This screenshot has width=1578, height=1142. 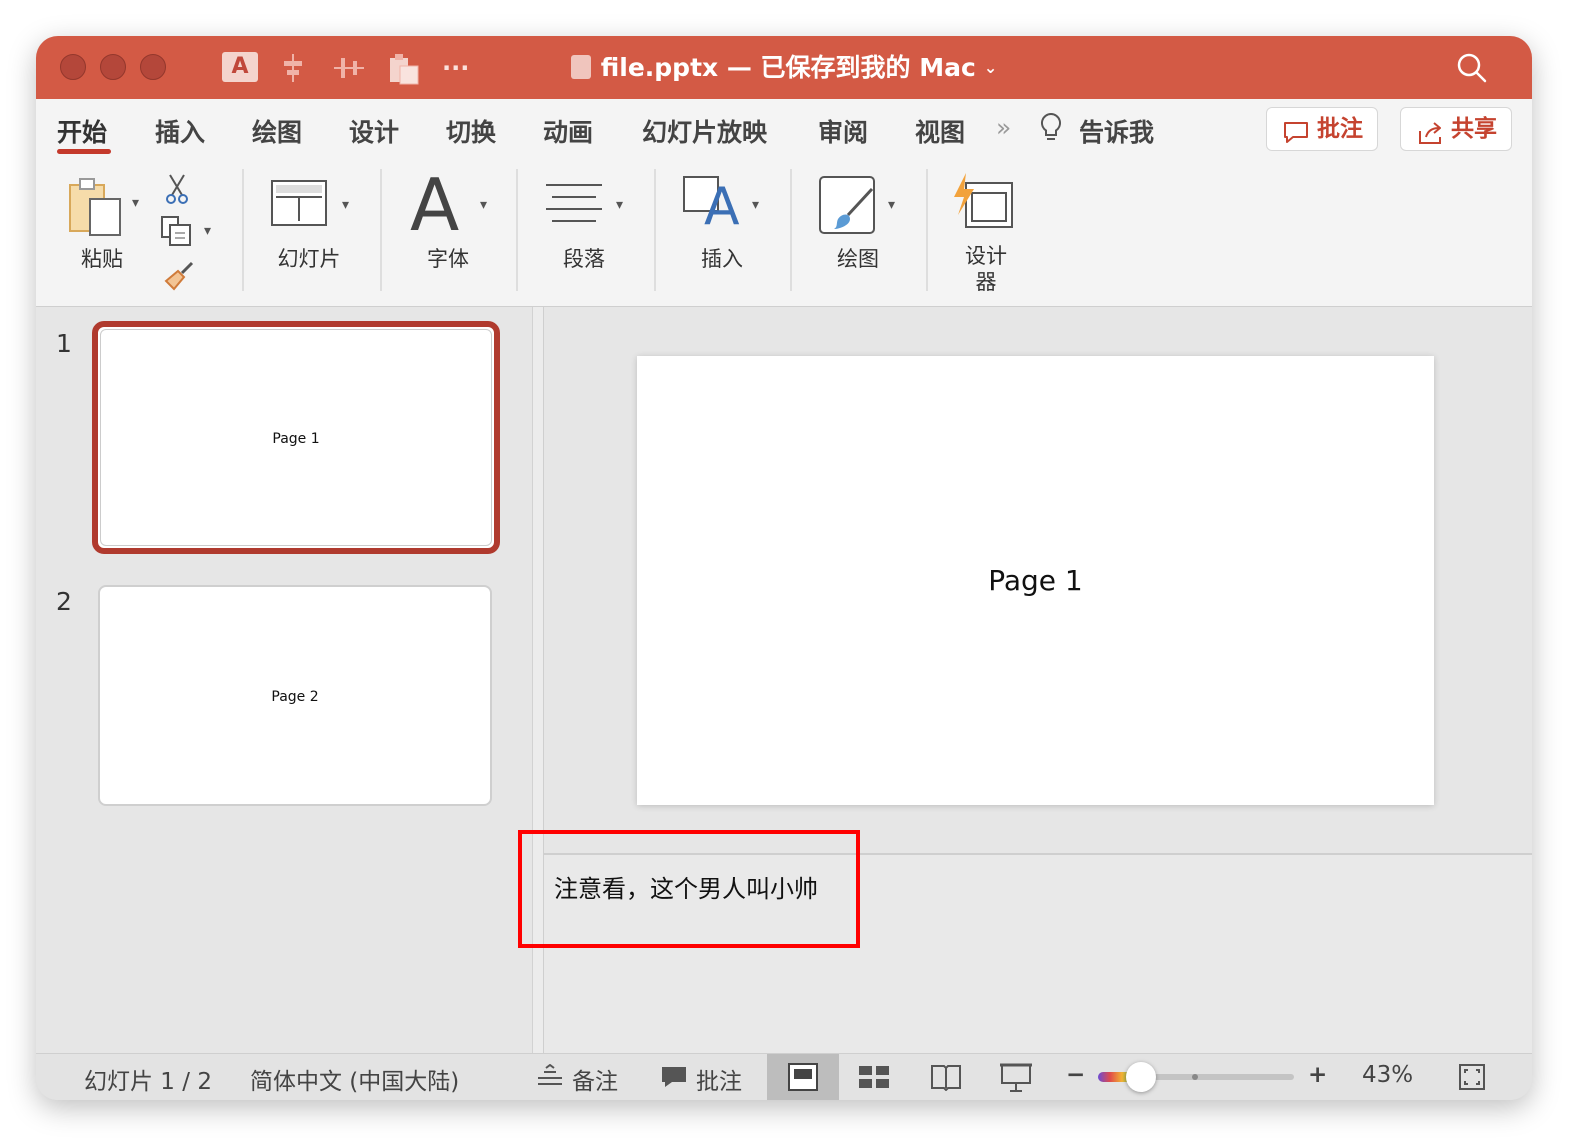 I want to click on draw-chevron-down-icon: ▾, so click(x=891, y=205).